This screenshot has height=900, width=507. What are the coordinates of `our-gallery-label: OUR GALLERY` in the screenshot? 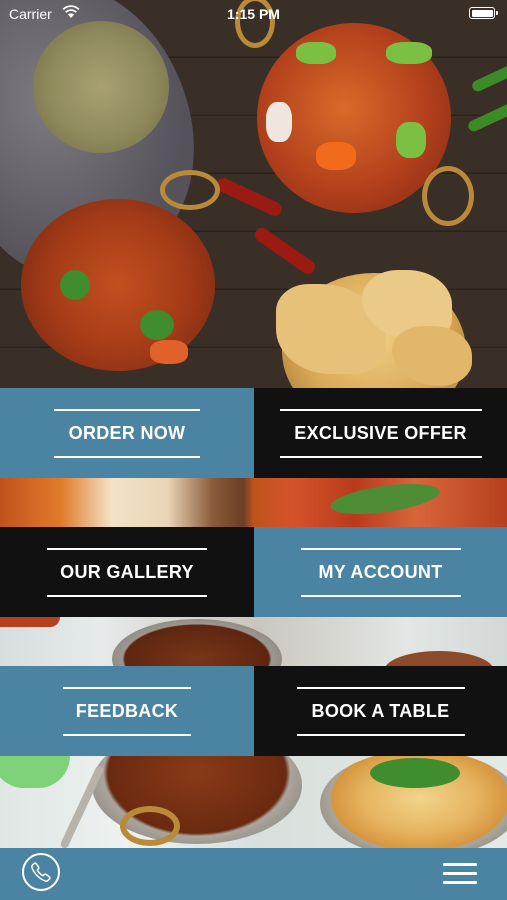 It's located at (127, 572).